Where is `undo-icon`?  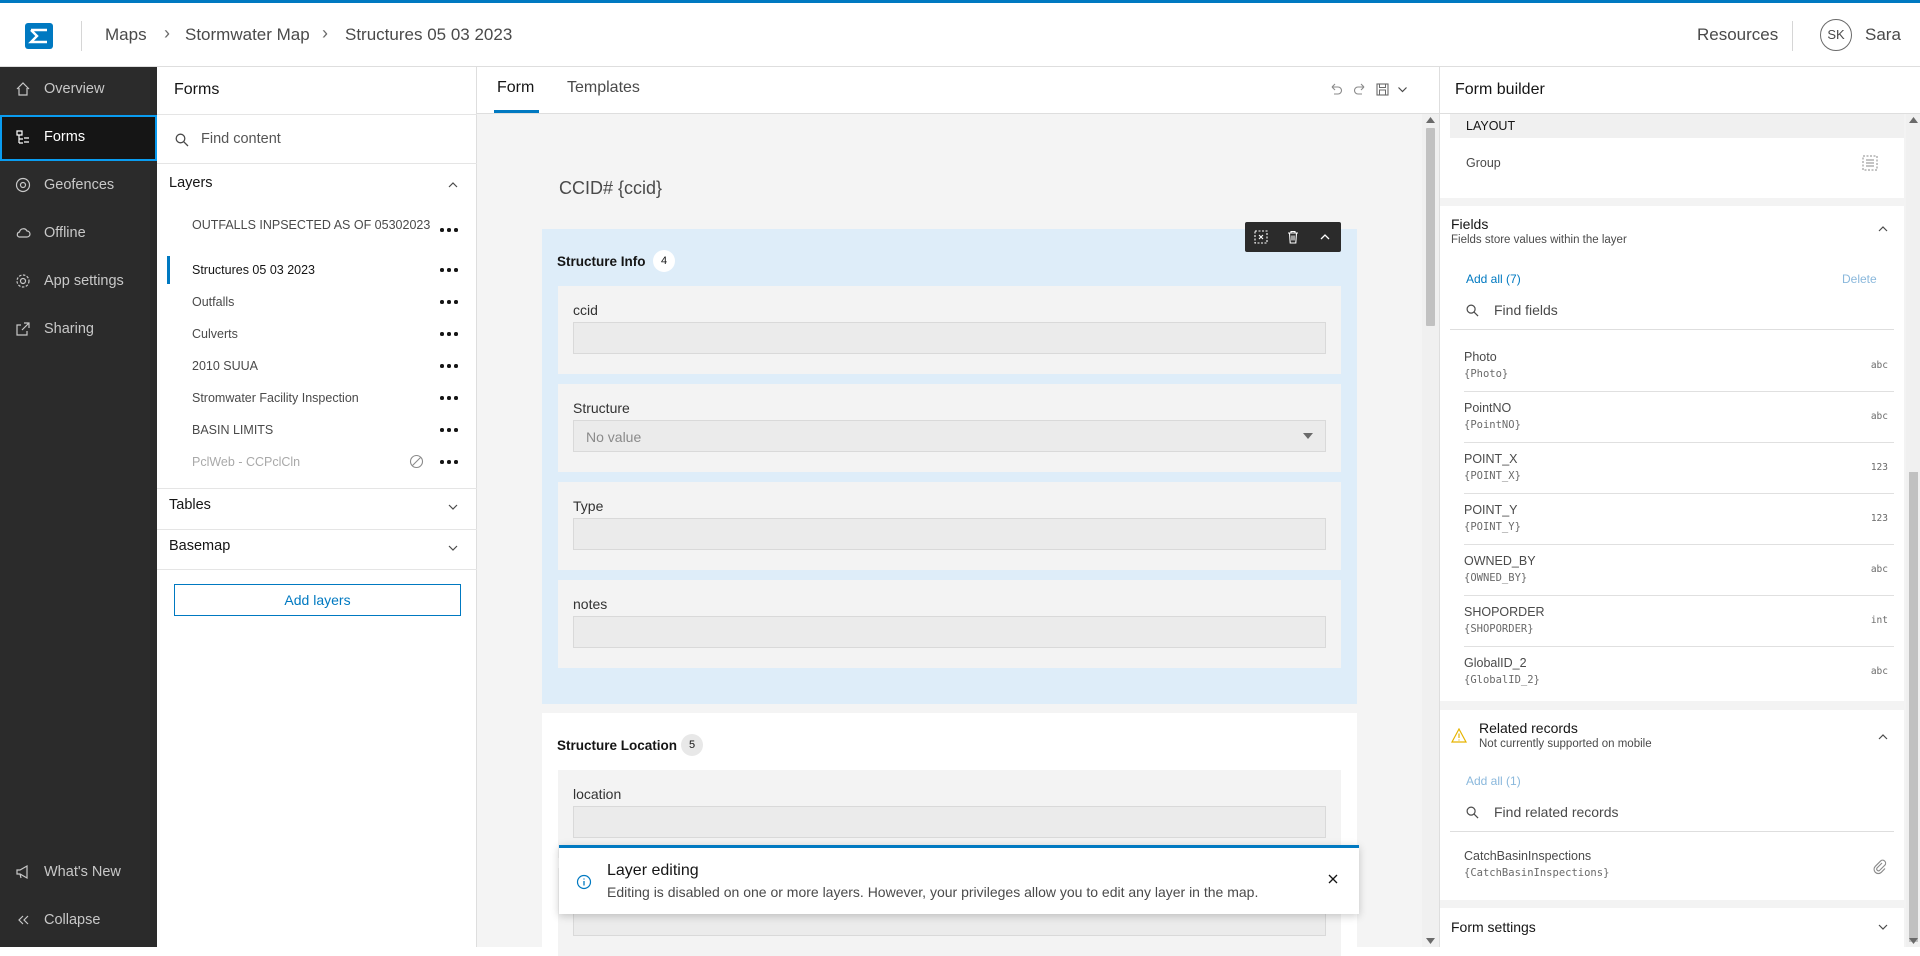
undo-icon is located at coordinates (1336, 89).